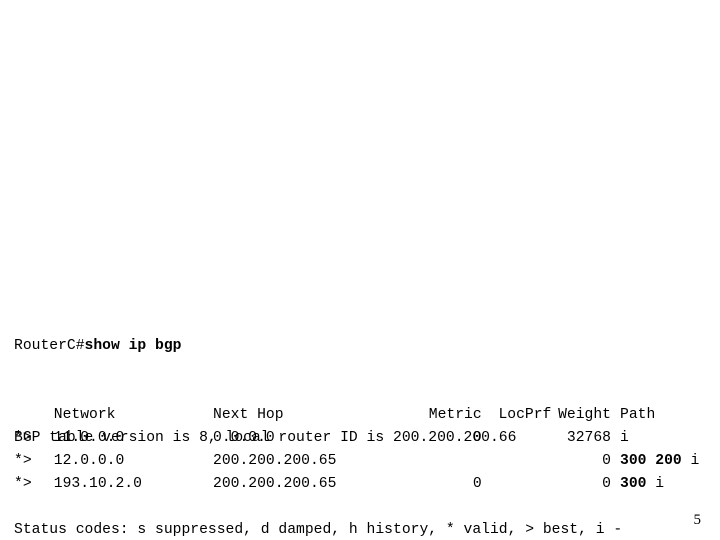  Describe the element at coordinates (364, 461) in the screenshot. I see `table-row: *> 12.0.0.0 200.200.200.65 0 300 200 i` at that location.